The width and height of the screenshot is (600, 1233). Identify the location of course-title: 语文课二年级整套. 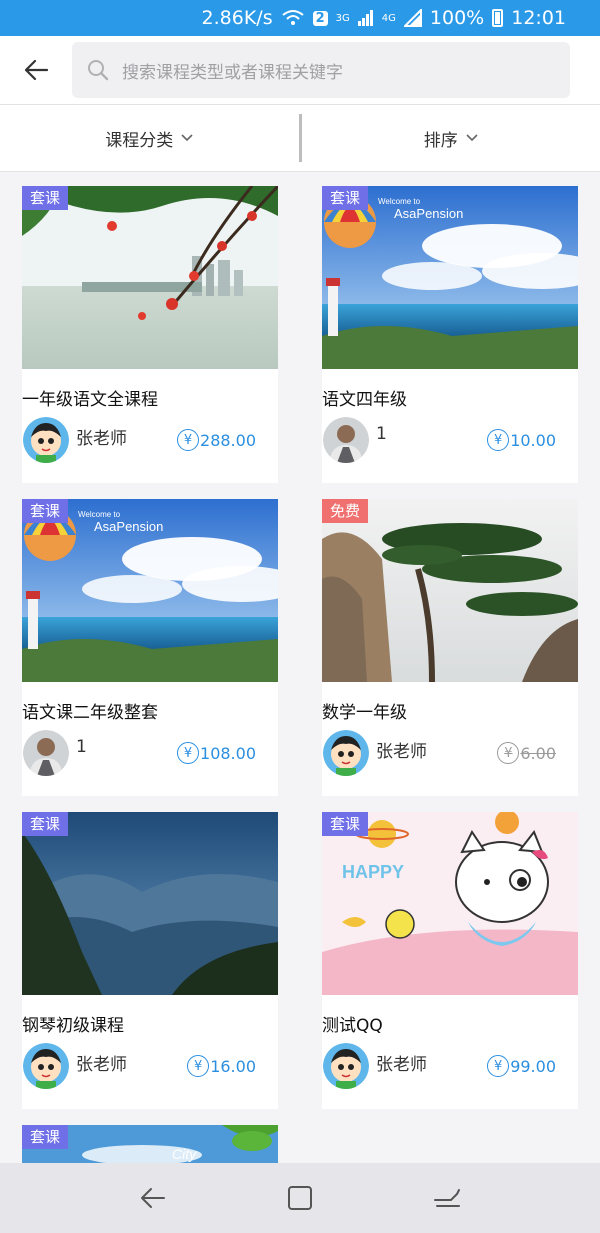
(90, 713).